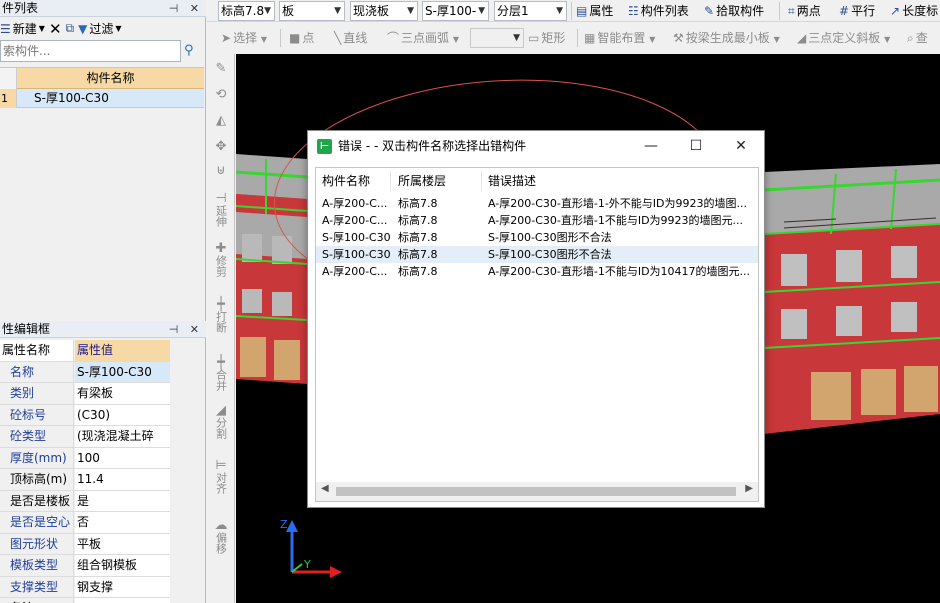 Image resolution: width=940 pixels, height=603 pixels. I want to click on point-icon: ■, so click(295, 38).